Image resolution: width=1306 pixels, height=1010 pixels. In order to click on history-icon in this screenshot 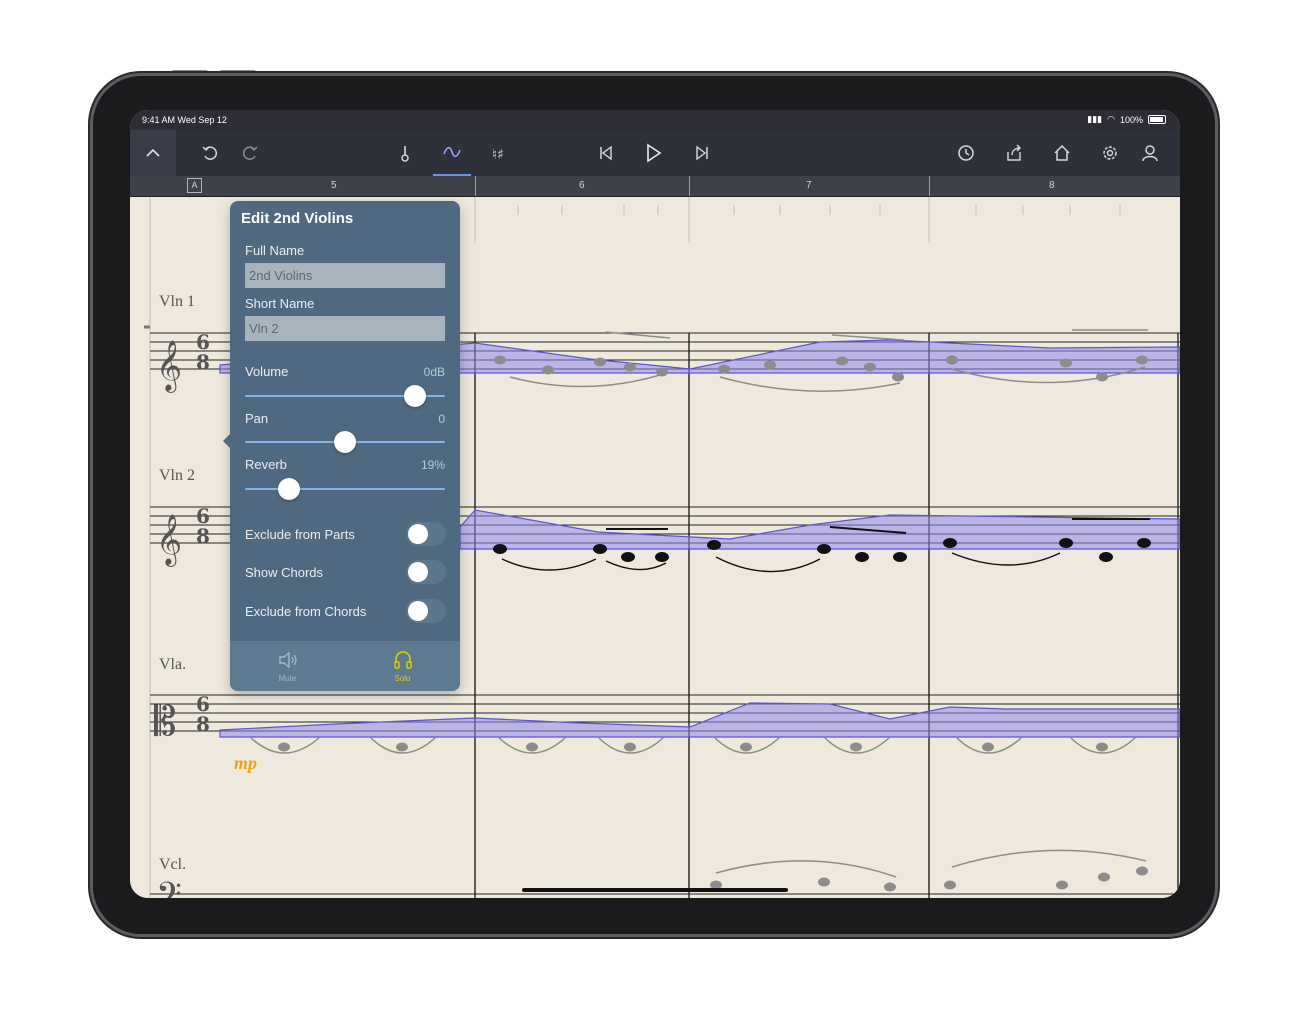, I will do `click(966, 153)`.